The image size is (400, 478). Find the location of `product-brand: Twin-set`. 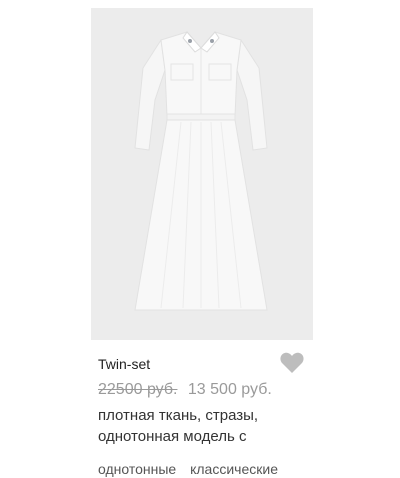

product-brand: Twin-set is located at coordinates (124, 364).